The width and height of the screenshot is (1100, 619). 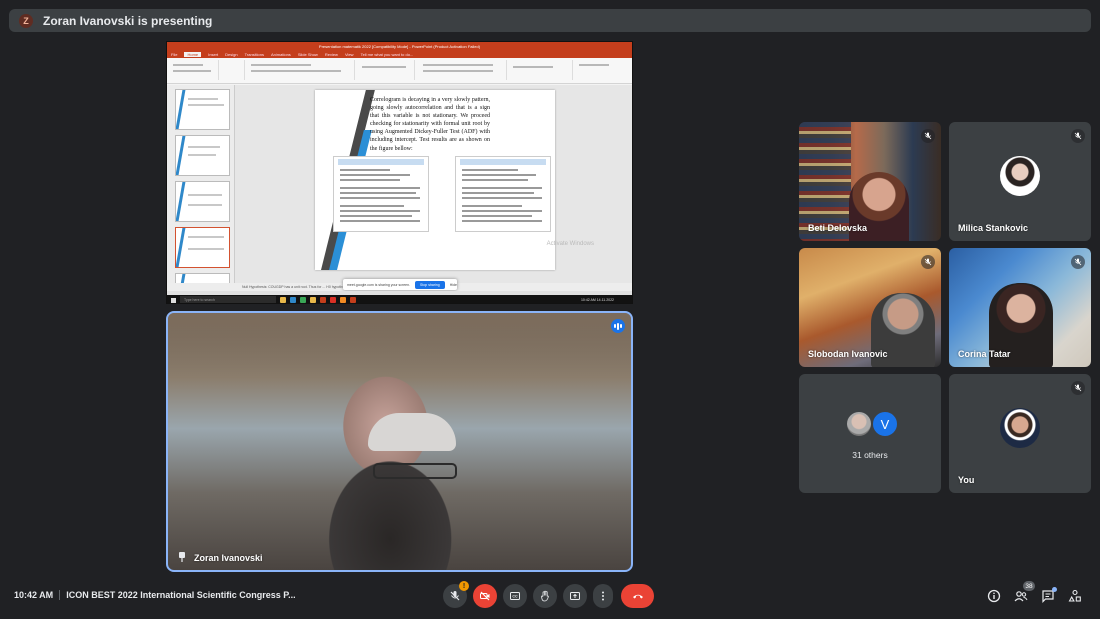 I want to click on present-button, so click(x=575, y=596).